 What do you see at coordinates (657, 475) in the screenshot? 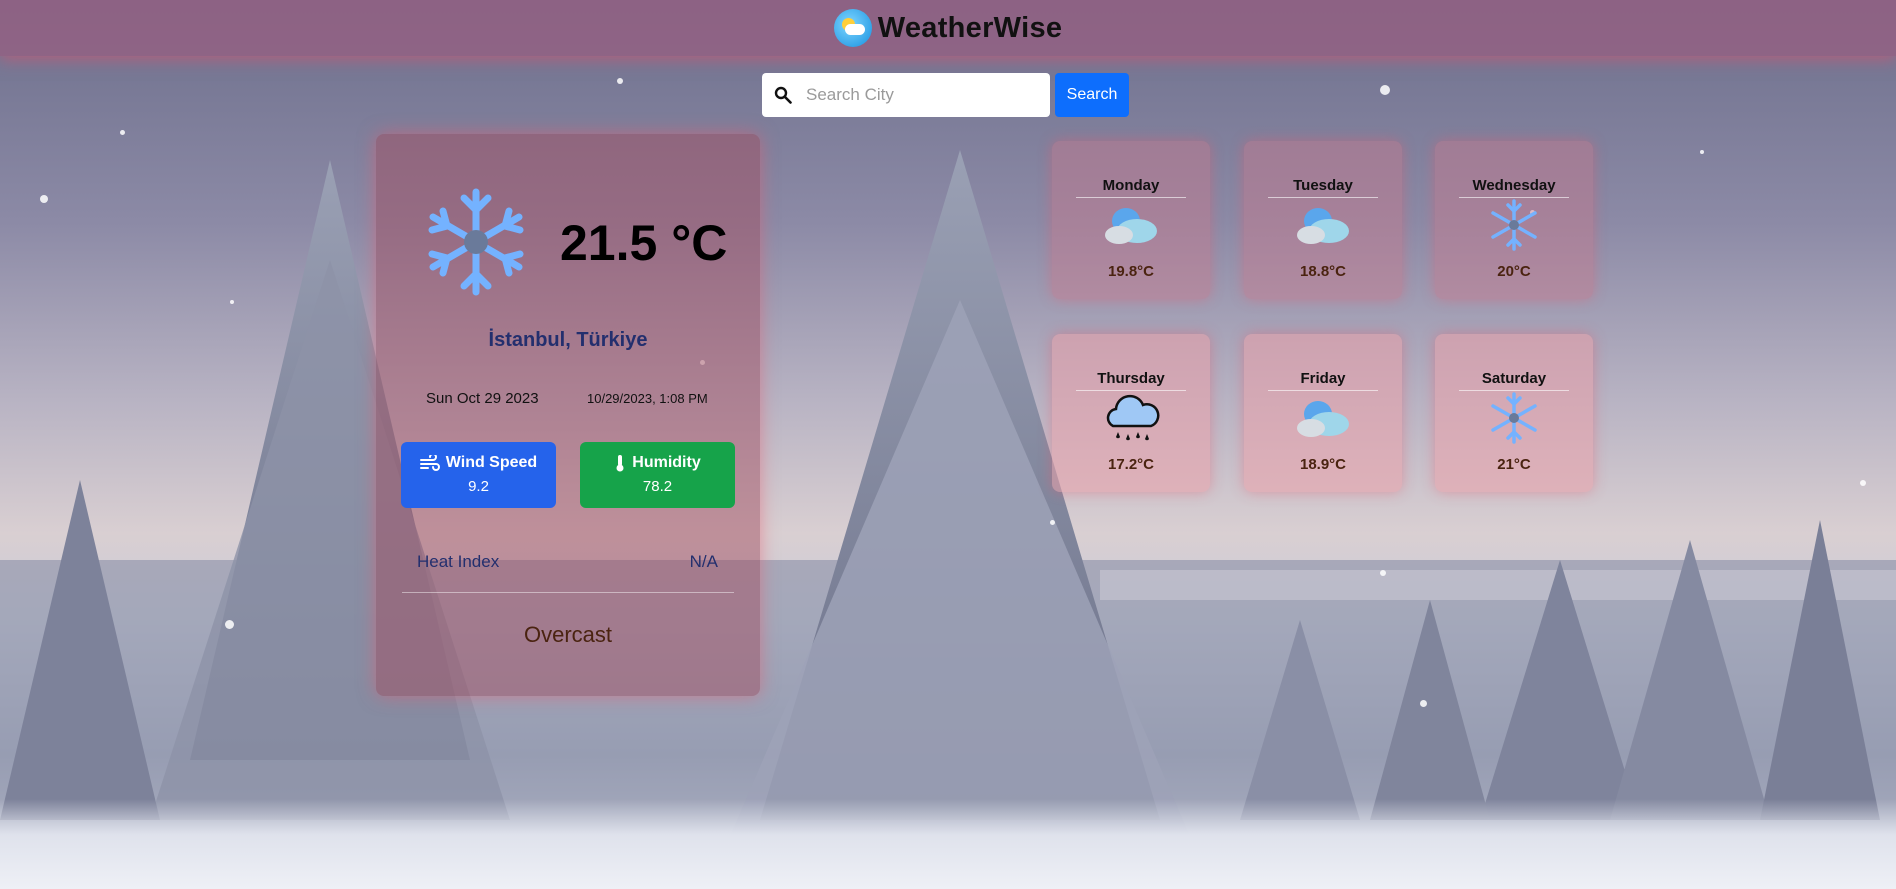
I see `humidity-badge: Humidity 78.2` at bounding box center [657, 475].